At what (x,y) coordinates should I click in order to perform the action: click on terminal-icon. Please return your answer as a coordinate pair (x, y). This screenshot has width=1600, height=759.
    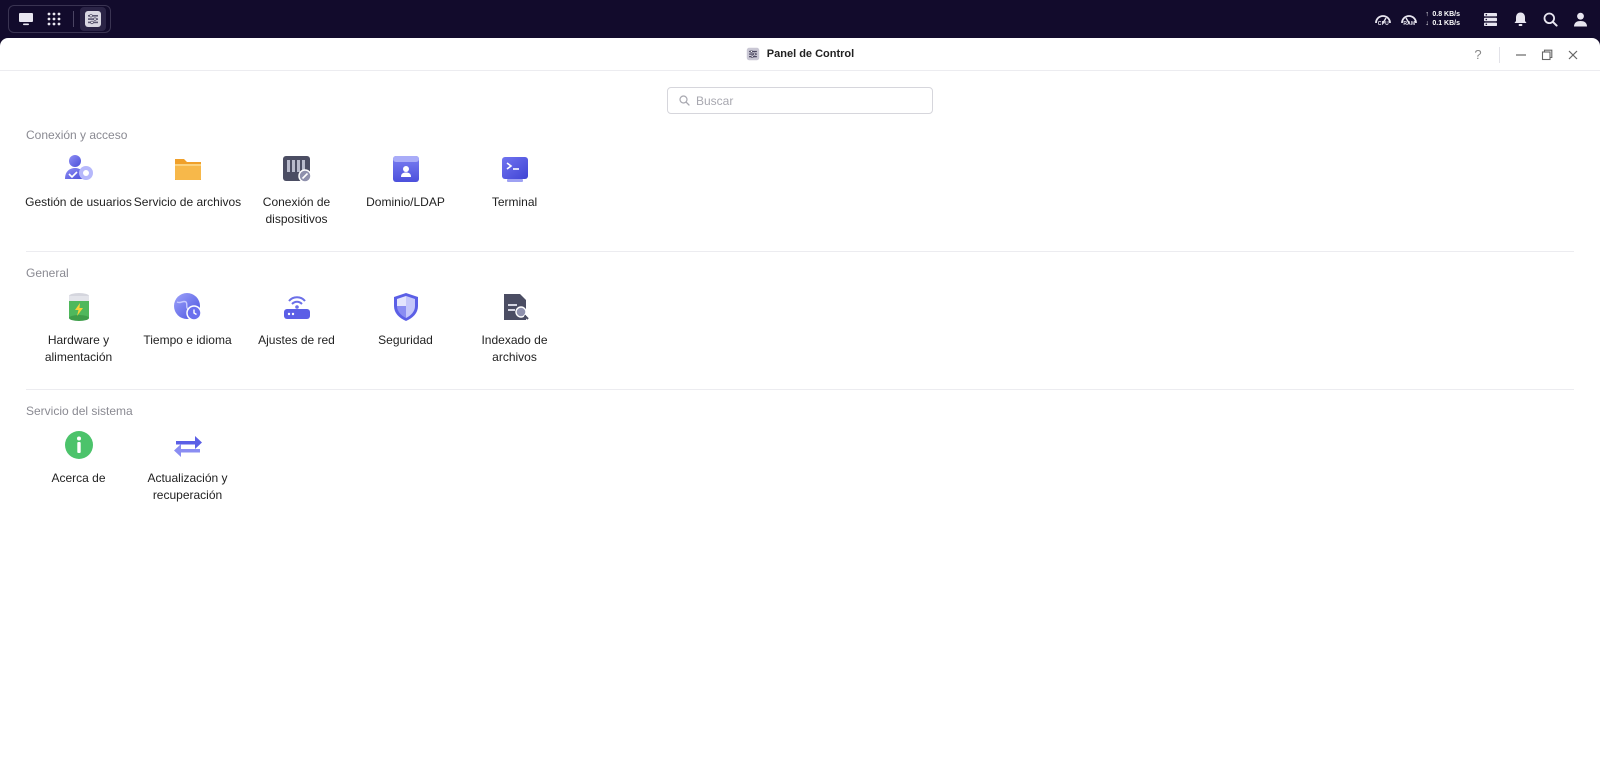
    Looking at the image, I should click on (514, 169).